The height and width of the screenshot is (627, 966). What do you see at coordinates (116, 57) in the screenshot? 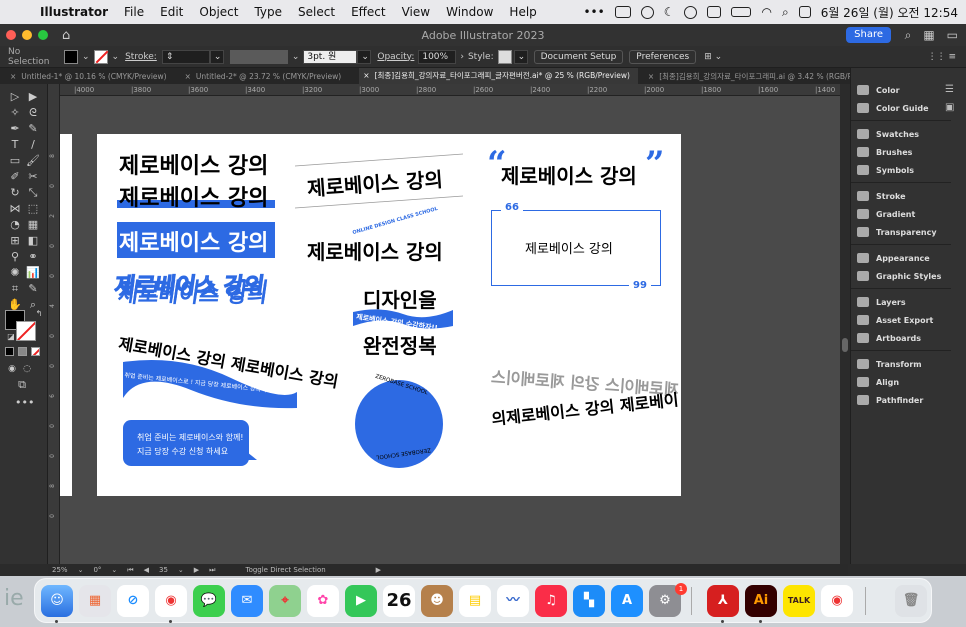
I see `stroke-dropdown-icon: ⌄` at bounding box center [116, 57].